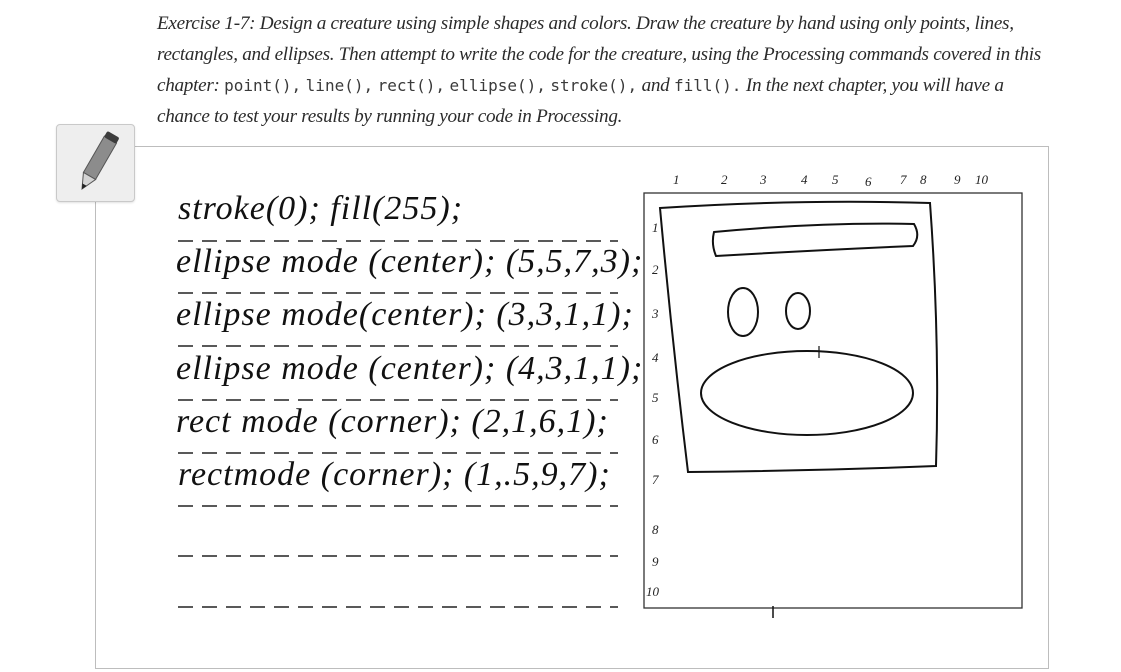 This screenshot has width=1121, height=672. What do you see at coordinates (405, 314) in the screenshot?
I see `handwriting-line-3: ellipse mode(center); (3,3,1,1);` at bounding box center [405, 314].